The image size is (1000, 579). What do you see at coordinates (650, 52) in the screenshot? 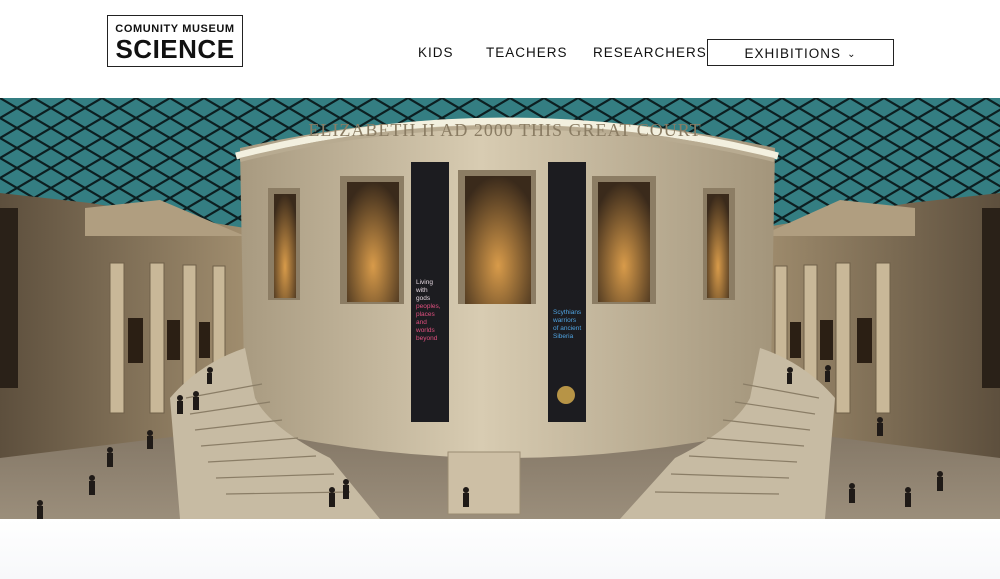
I see `nav-item-researchers: RESEARCHERS` at bounding box center [650, 52].